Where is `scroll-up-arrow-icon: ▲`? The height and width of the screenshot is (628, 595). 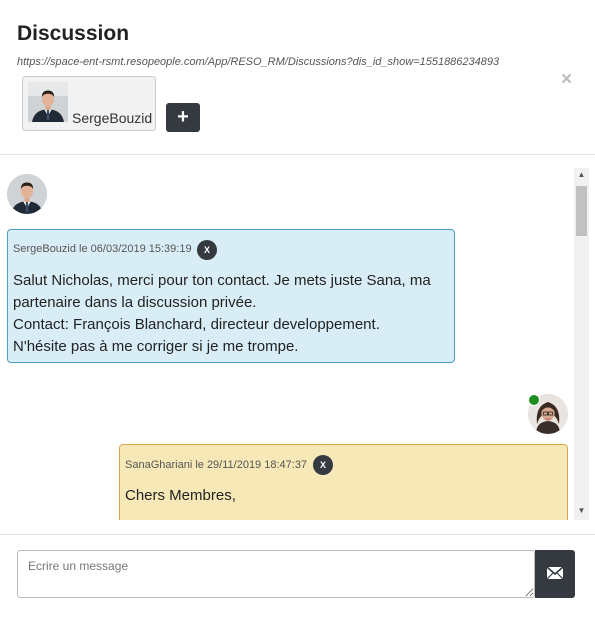
scroll-up-arrow-icon: ▲ is located at coordinates (581, 175).